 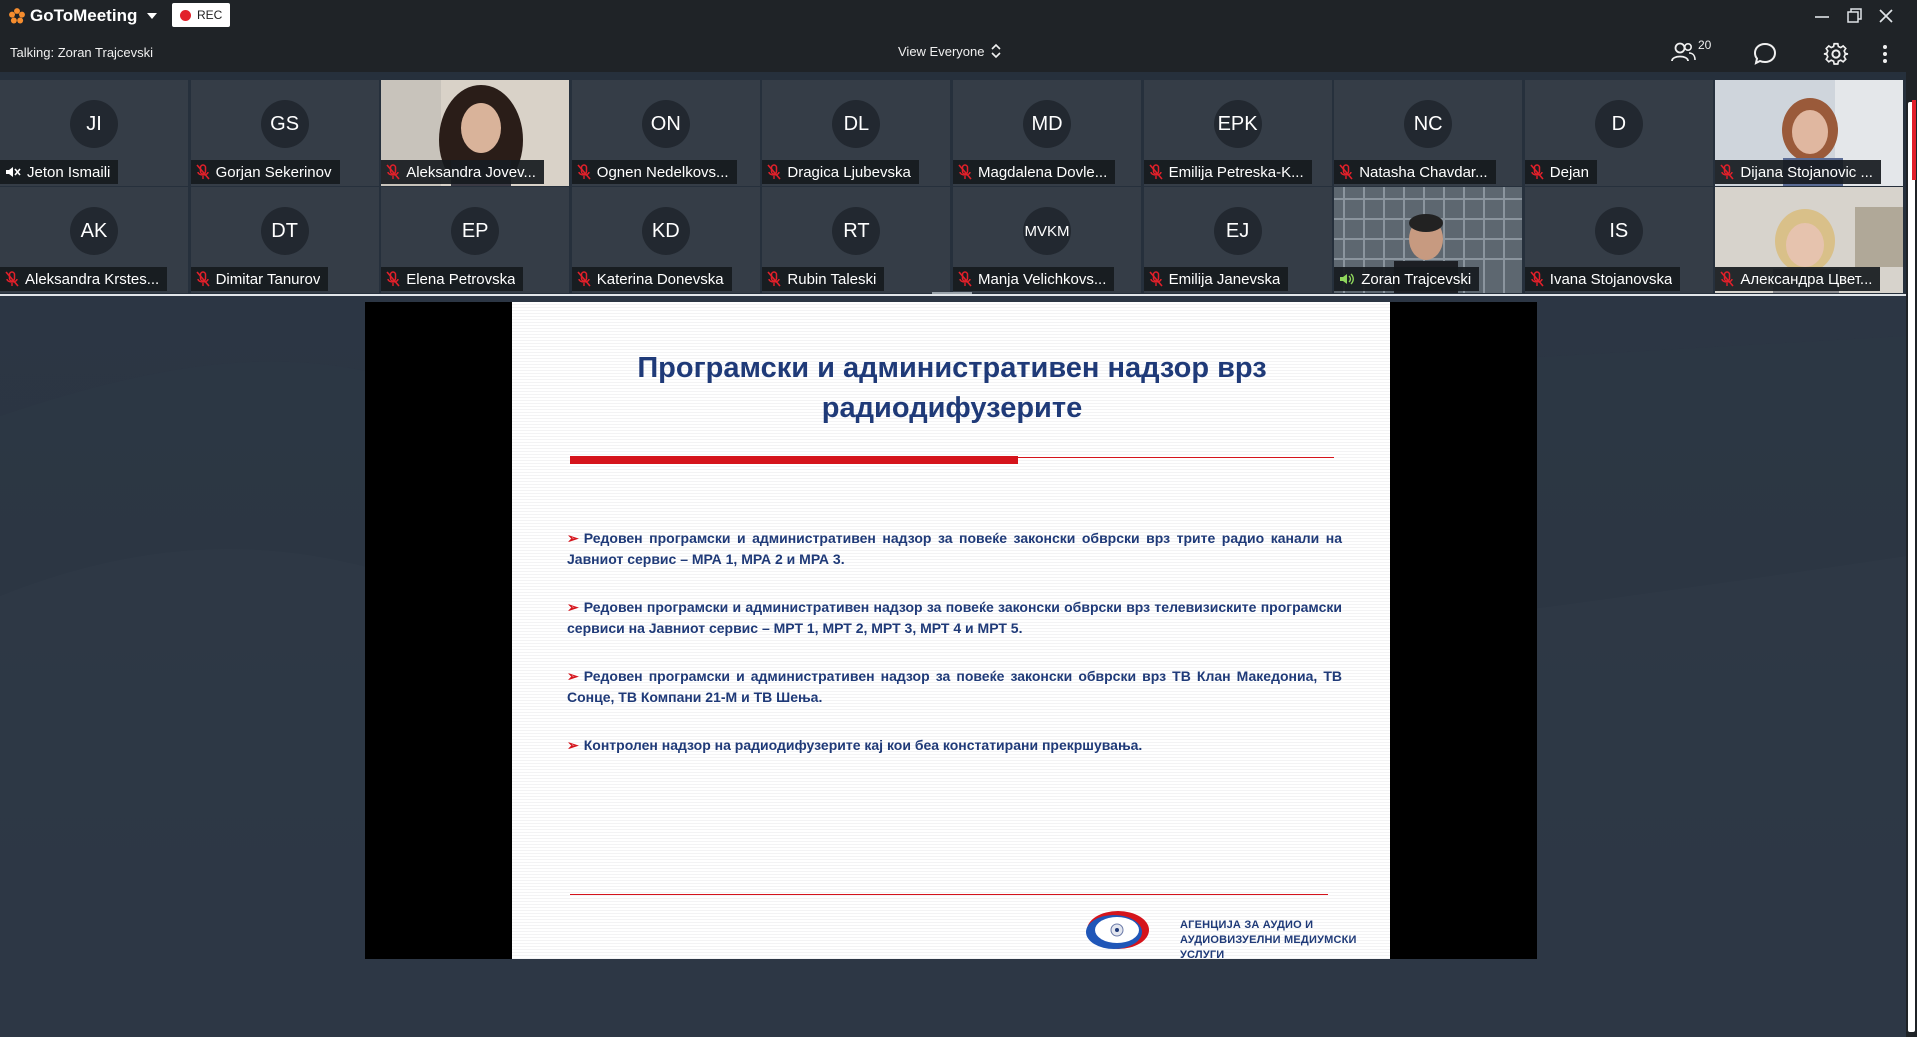 What do you see at coordinates (1618, 231) in the screenshot?
I see `participant-avatar: IS` at bounding box center [1618, 231].